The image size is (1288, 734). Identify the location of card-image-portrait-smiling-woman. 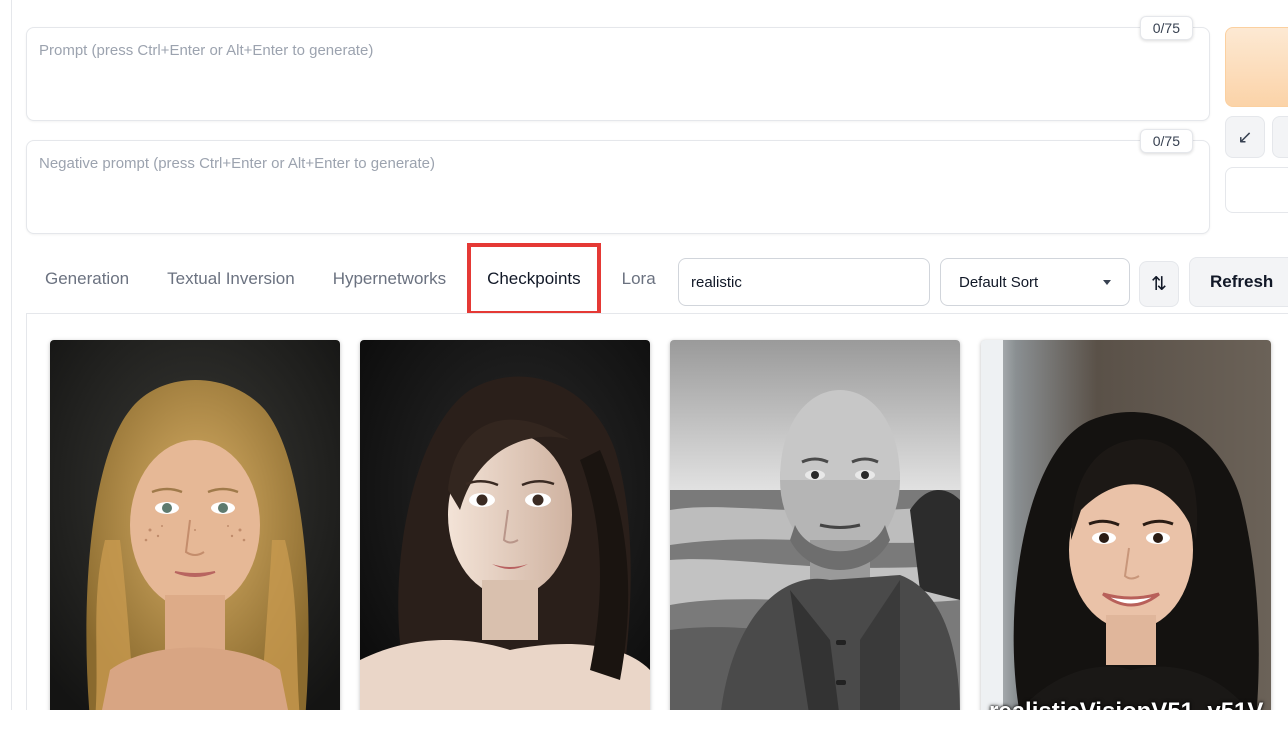
(1126, 525).